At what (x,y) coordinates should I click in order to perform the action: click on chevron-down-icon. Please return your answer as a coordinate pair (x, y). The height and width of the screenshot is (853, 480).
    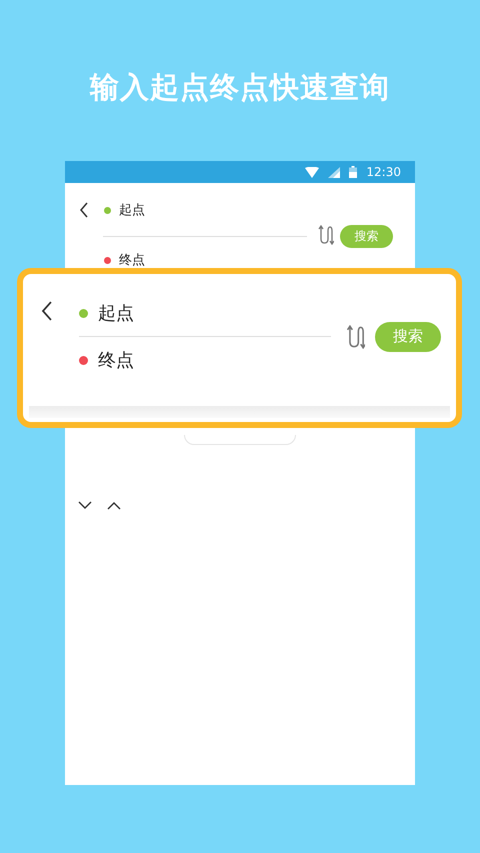
    Looking at the image, I should click on (85, 505).